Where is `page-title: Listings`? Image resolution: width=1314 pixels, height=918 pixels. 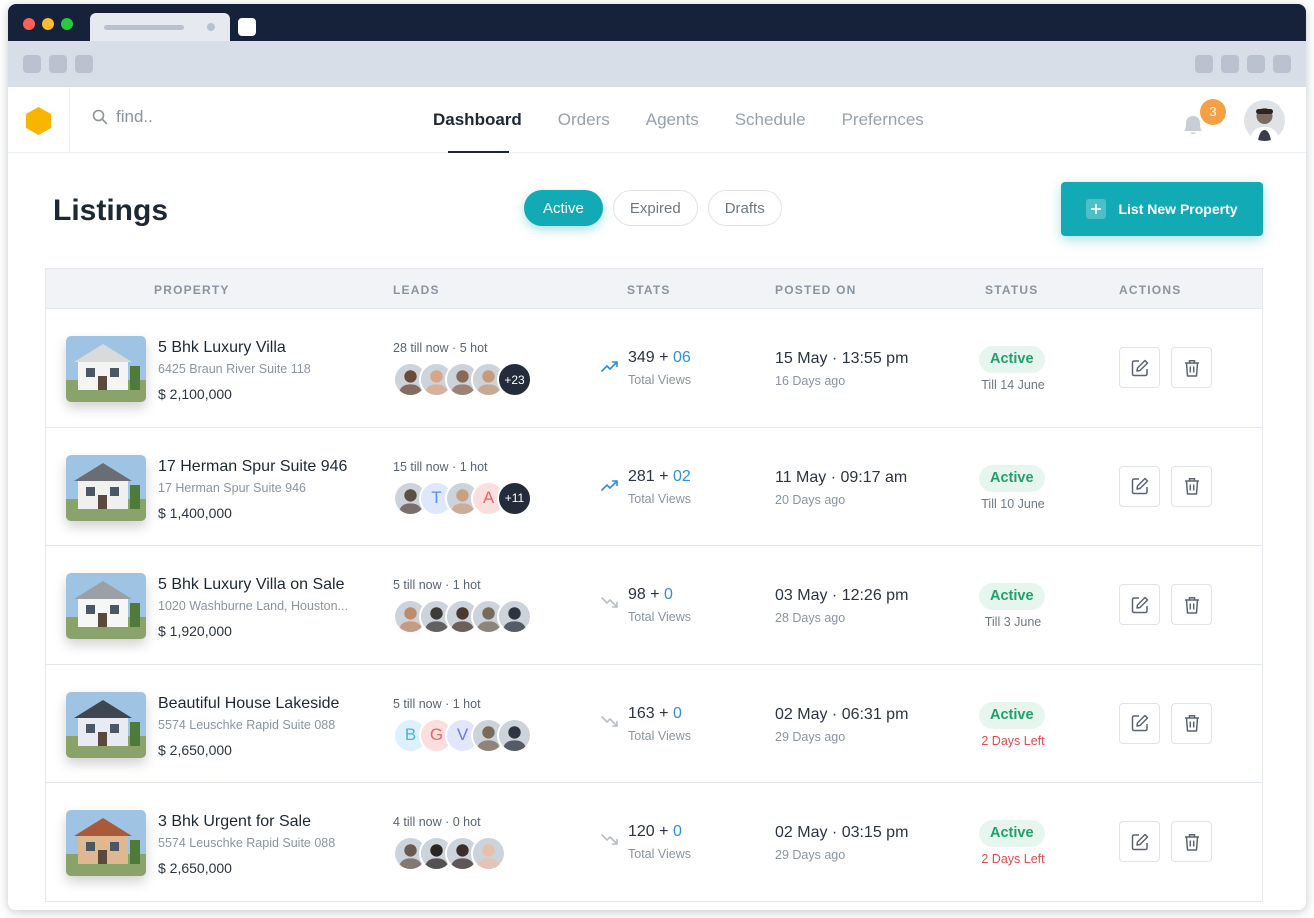
page-title: Listings is located at coordinates (111, 210).